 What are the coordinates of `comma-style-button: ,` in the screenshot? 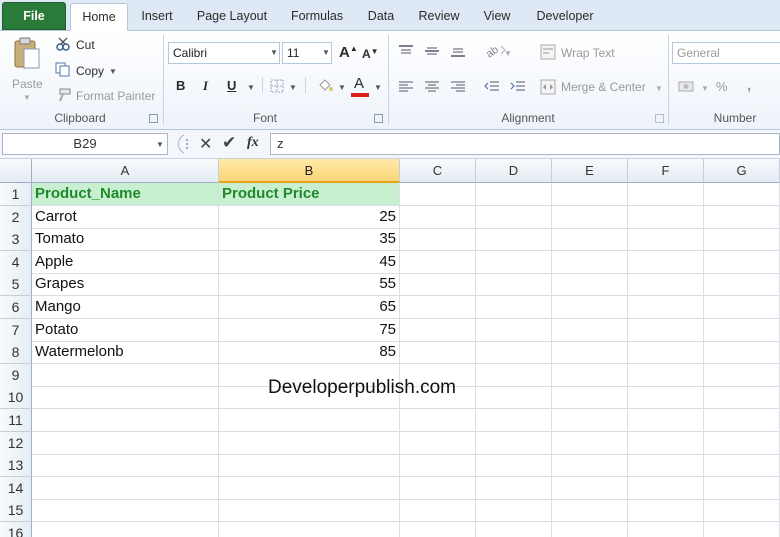 It's located at (749, 85).